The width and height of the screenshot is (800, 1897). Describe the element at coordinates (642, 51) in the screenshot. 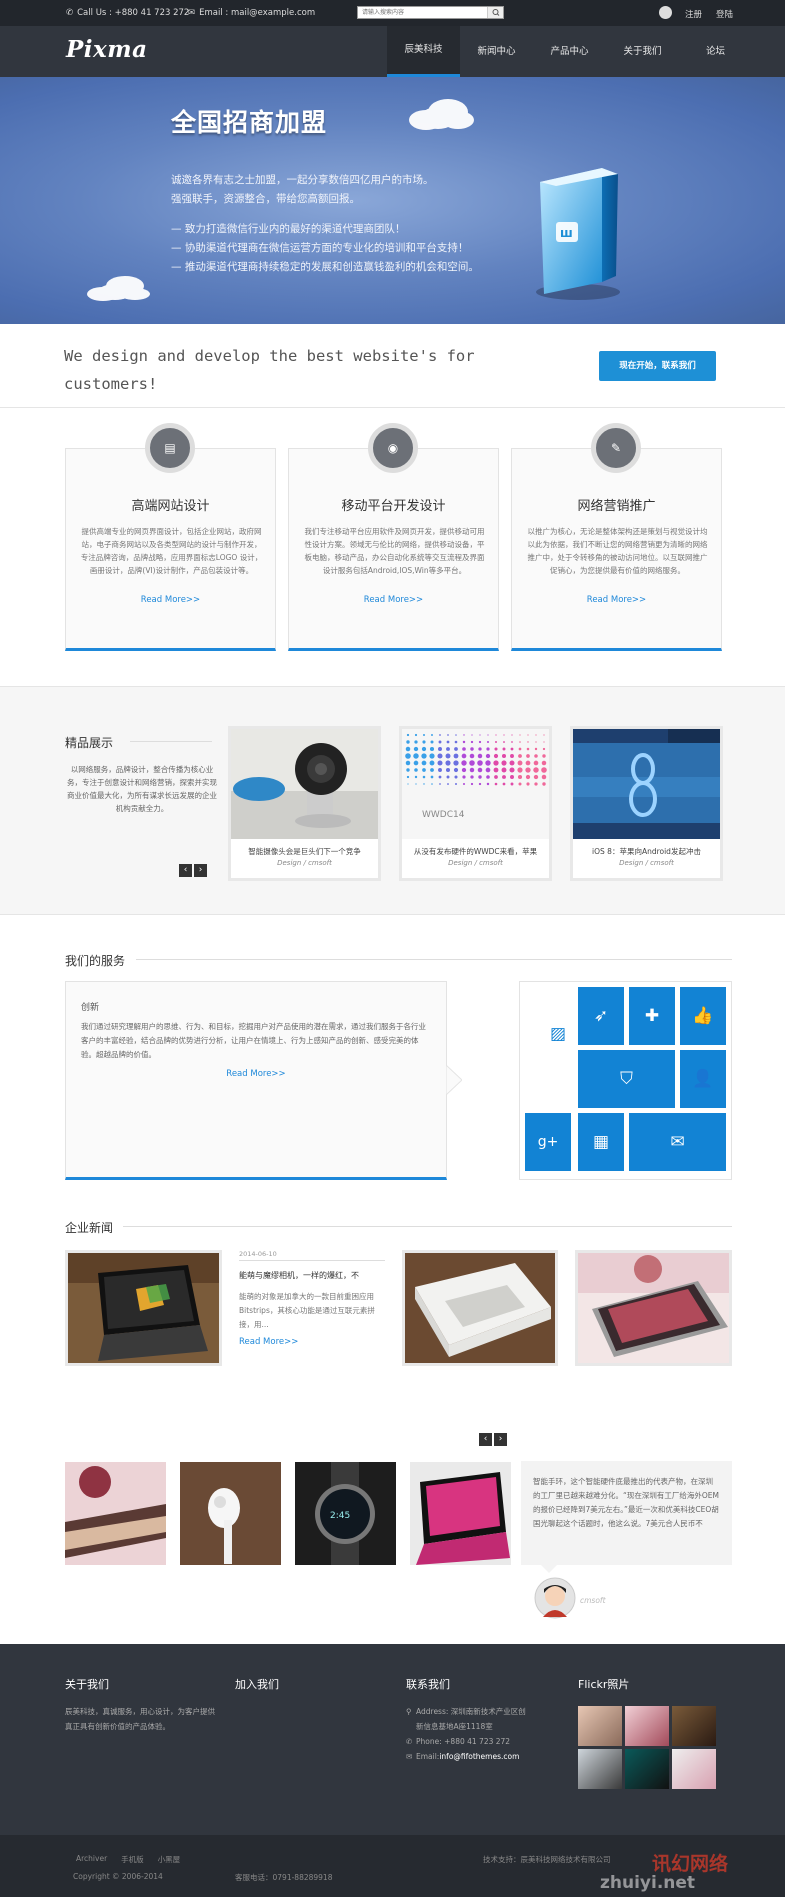

I see `nav-about: 关于我们` at that location.